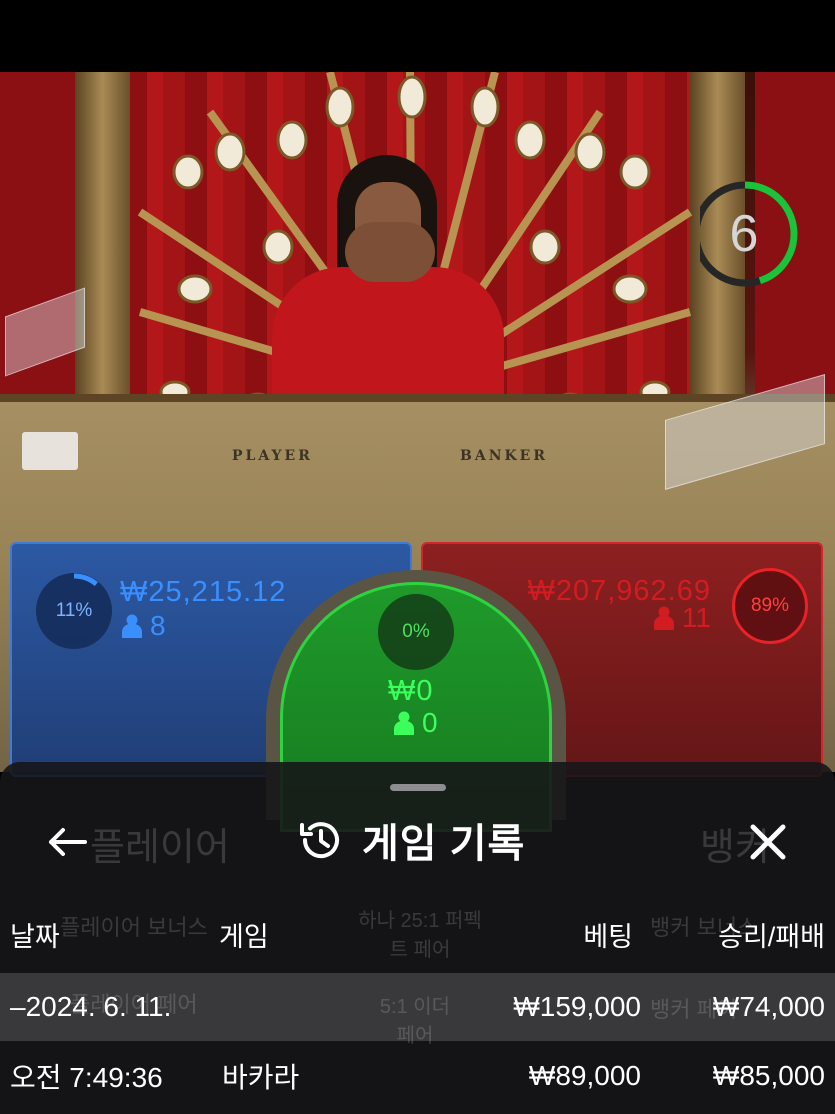  I want to click on back-button, so click(67, 842).